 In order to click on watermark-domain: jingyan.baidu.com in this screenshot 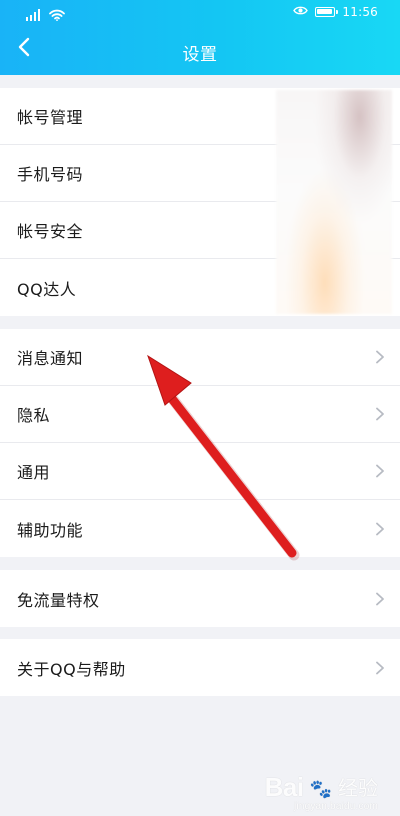, I will do `click(335, 806)`.